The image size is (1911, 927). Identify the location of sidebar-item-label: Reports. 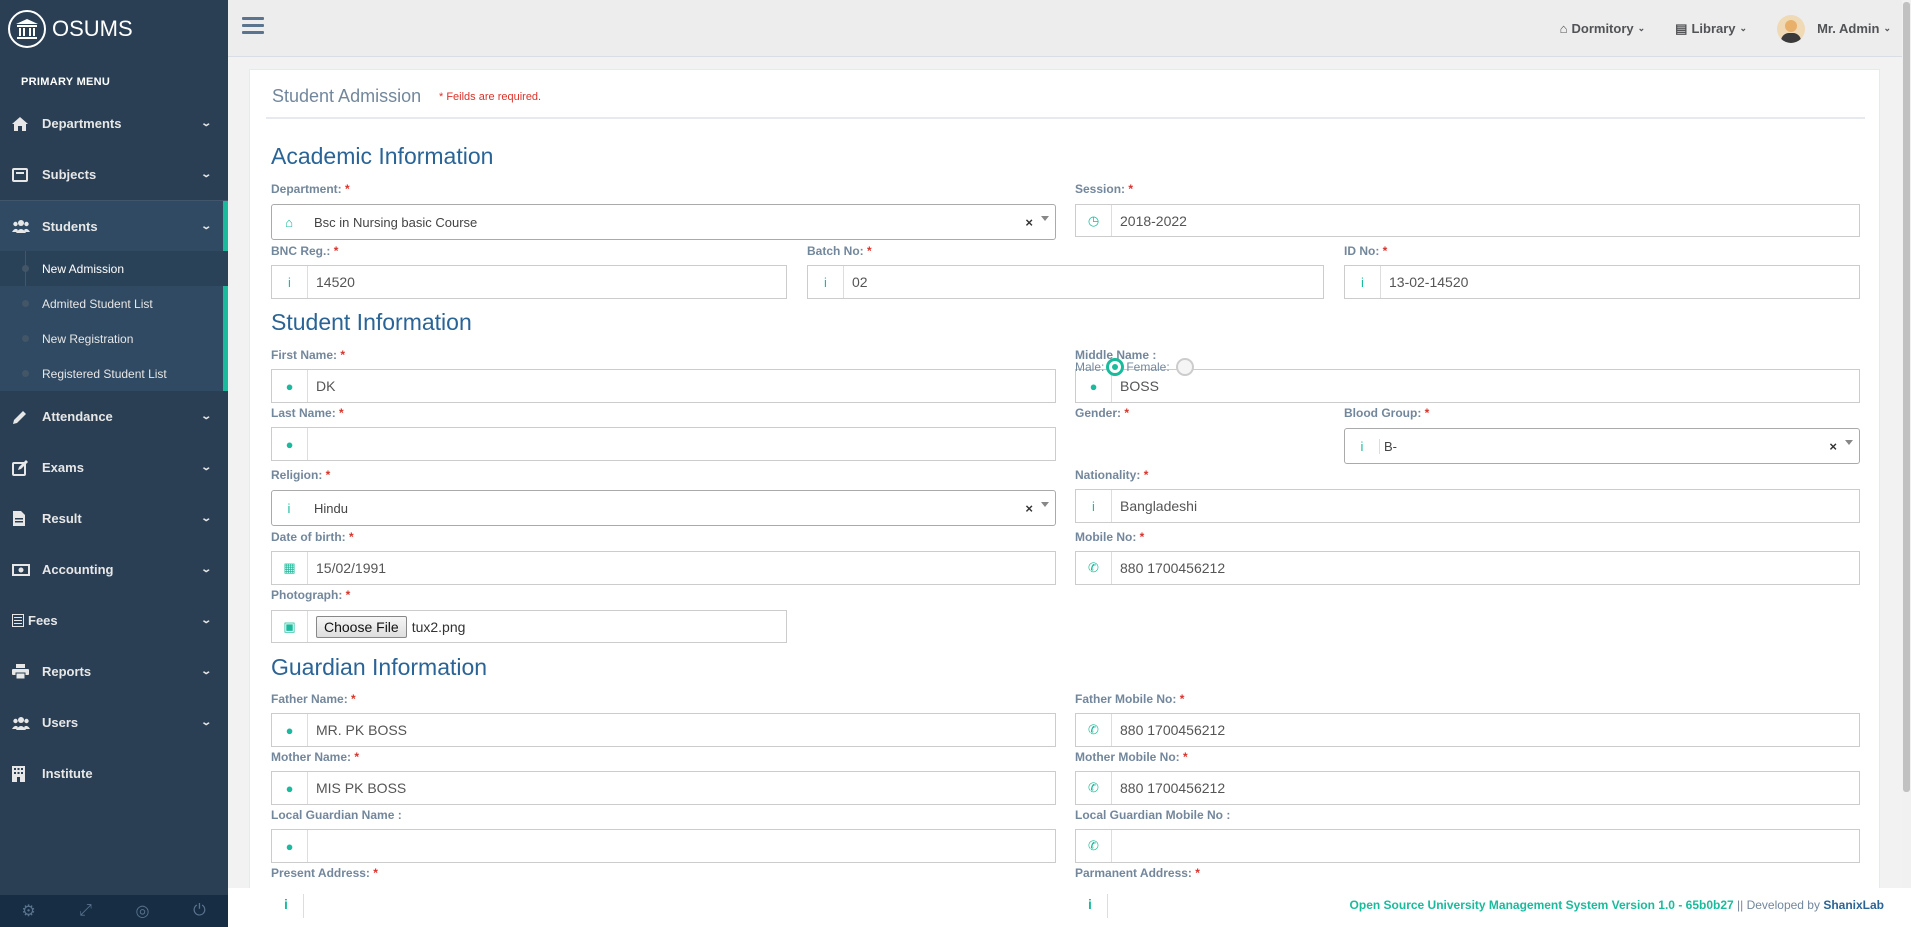
(67, 671).